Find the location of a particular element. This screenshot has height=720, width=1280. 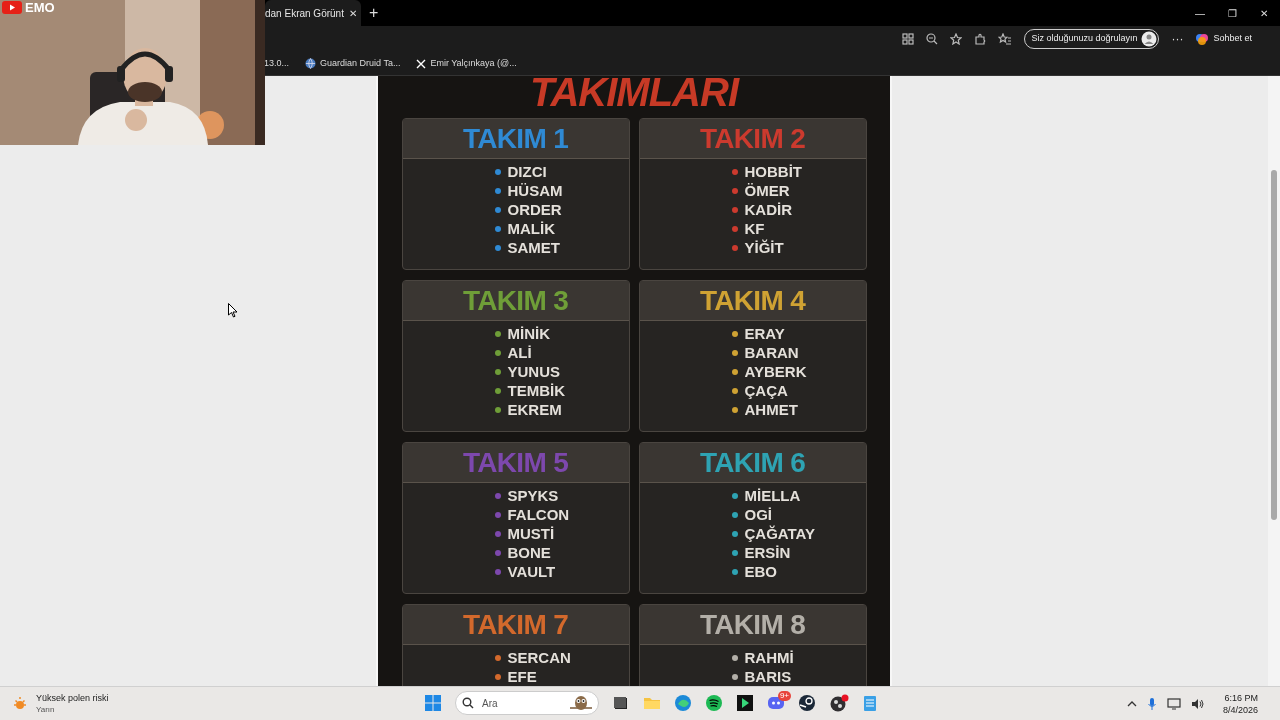

task-view-icon is located at coordinates (621, 703).